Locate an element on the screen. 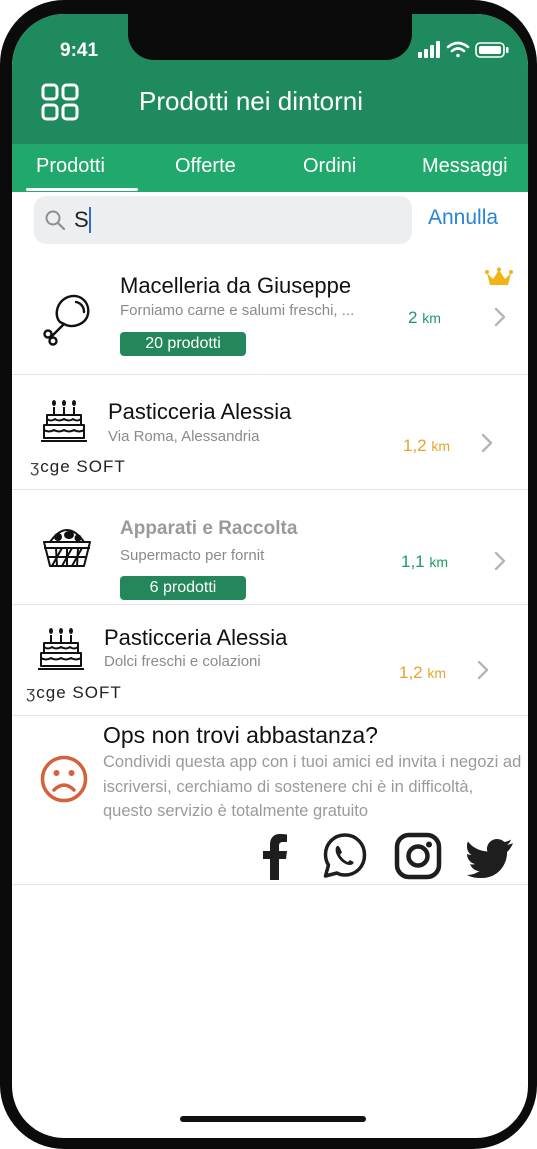 The height and width of the screenshot is (1149, 537). sad-face-icon is located at coordinates (64, 779).